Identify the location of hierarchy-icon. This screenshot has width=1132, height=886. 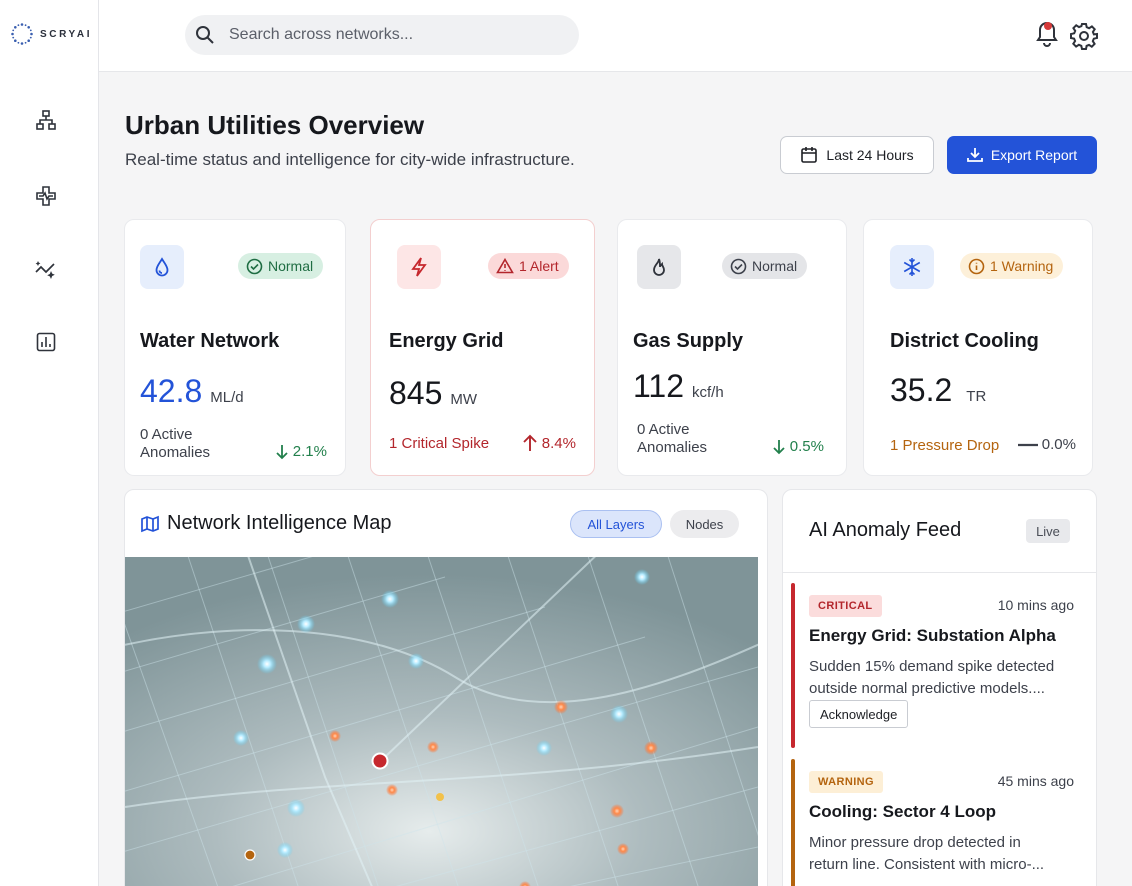
(46, 120).